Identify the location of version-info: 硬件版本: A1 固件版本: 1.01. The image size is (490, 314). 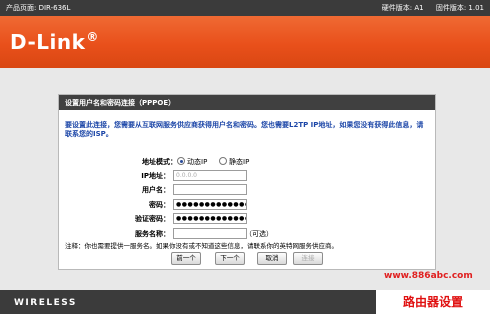
(428, 8).